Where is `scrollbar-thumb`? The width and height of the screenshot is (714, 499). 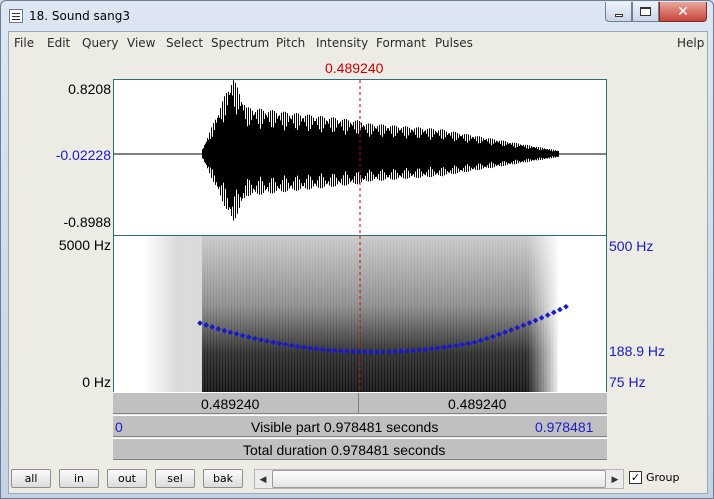 scrollbar-thumb is located at coordinates (439, 479).